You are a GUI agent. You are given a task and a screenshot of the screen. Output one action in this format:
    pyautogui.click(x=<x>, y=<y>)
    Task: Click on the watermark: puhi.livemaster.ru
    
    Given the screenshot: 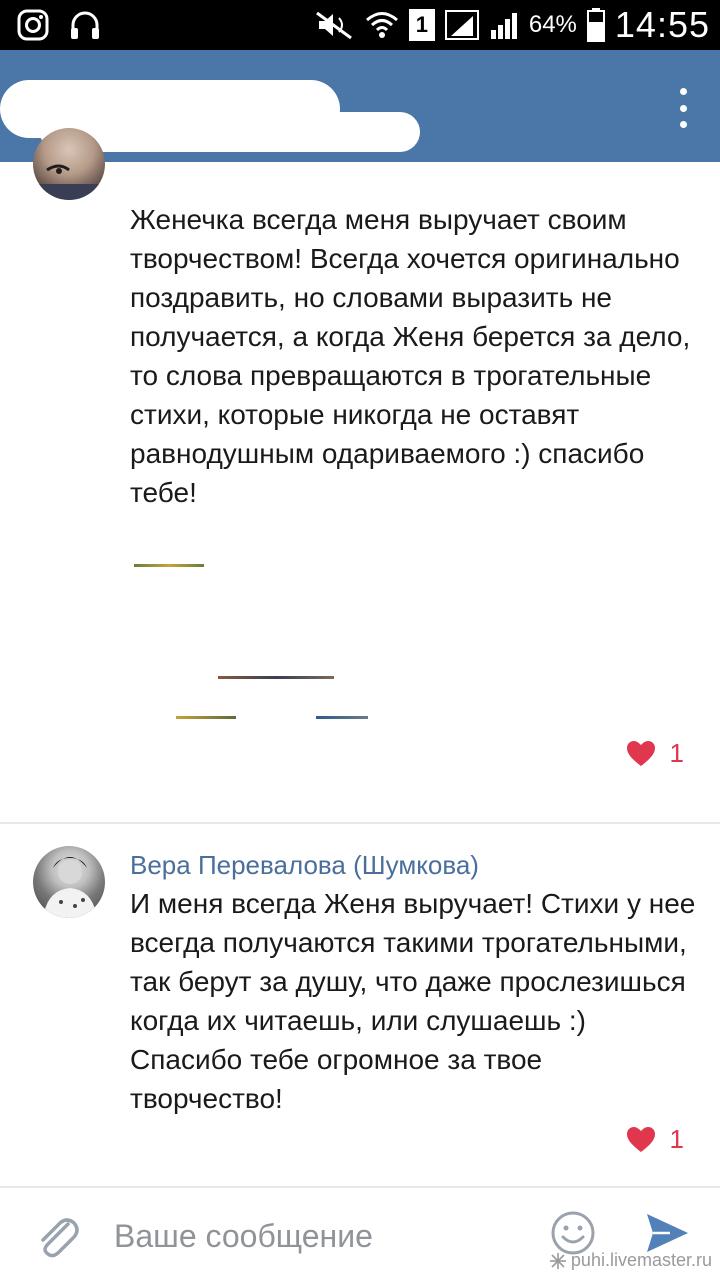 What is the action you would take?
    pyautogui.click(x=630, y=1260)
    